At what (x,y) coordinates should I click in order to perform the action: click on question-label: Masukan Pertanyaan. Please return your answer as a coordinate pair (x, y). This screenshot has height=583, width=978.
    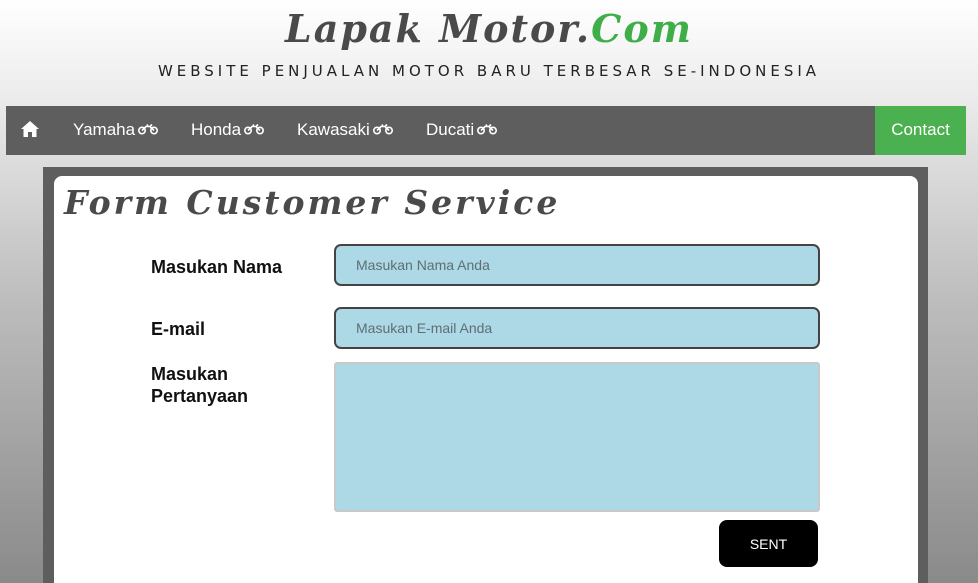
    Looking at the image, I should click on (200, 385).